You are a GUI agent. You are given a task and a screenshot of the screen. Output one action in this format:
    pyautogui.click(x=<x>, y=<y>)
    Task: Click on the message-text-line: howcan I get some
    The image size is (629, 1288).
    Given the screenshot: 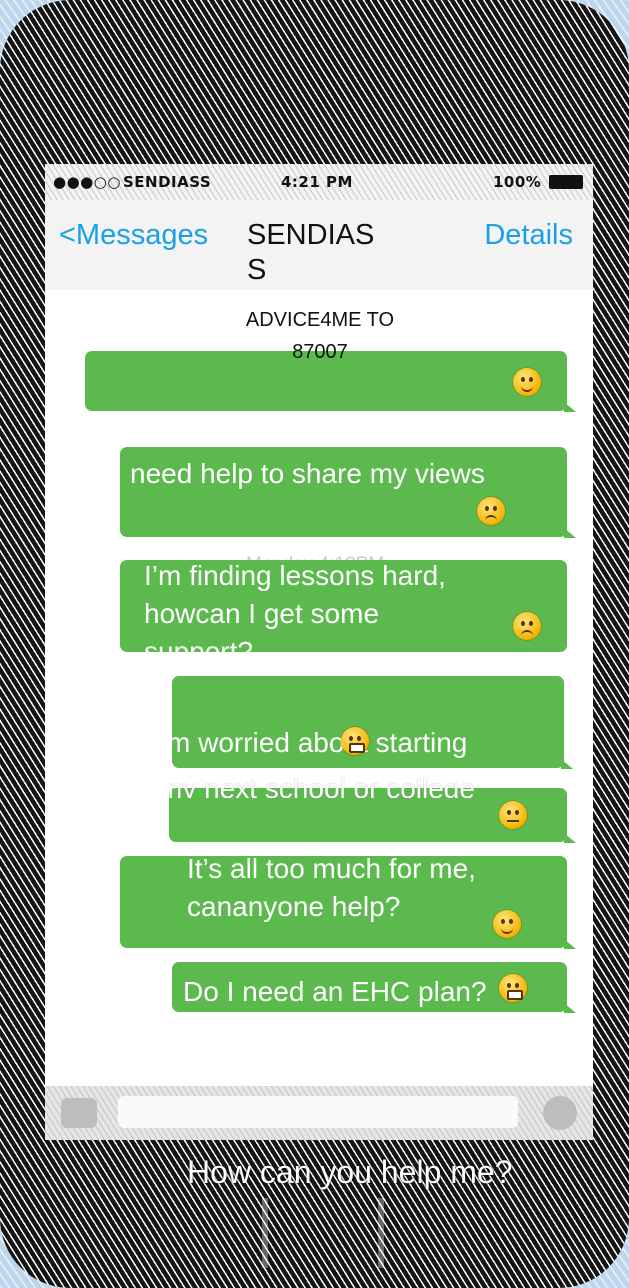 What is the action you would take?
    pyautogui.click(x=262, y=613)
    